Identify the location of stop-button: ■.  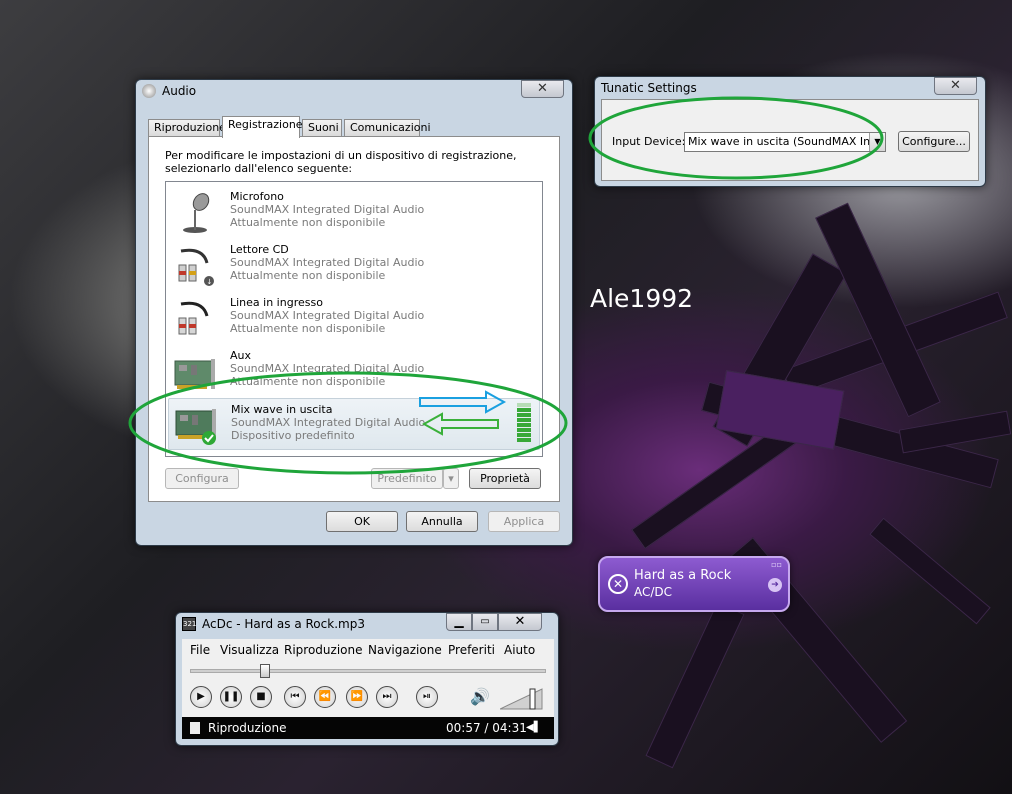
(261, 697).